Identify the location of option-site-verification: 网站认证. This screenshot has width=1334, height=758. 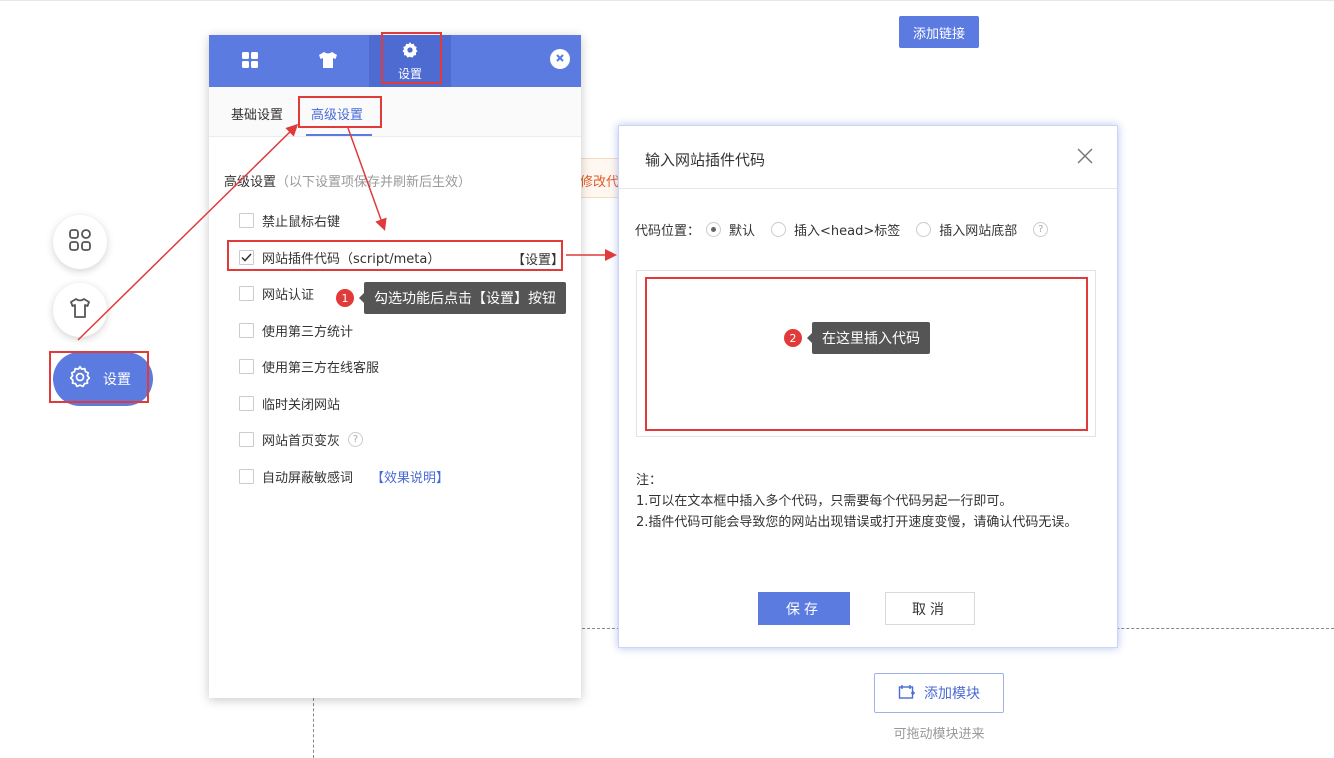
(276, 293).